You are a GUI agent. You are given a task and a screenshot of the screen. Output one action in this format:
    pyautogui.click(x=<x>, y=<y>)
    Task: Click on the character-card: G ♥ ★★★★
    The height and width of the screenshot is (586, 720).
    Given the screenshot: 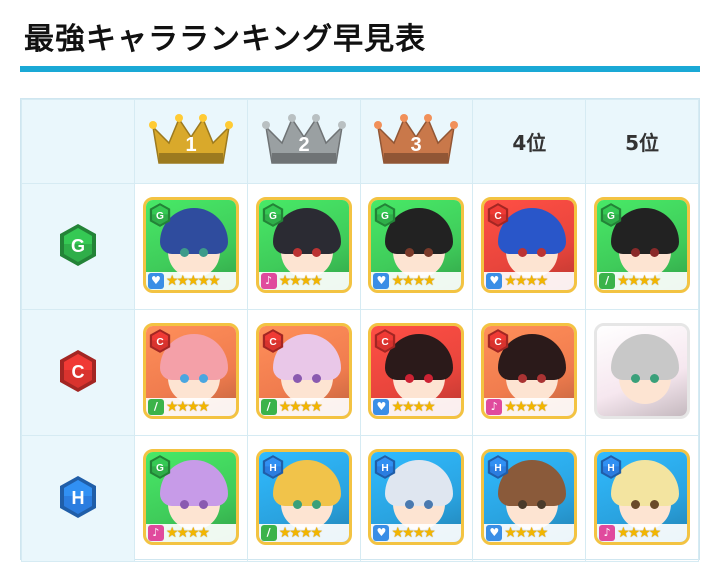 What is the action you would take?
    pyautogui.click(x=416, y=244)
    